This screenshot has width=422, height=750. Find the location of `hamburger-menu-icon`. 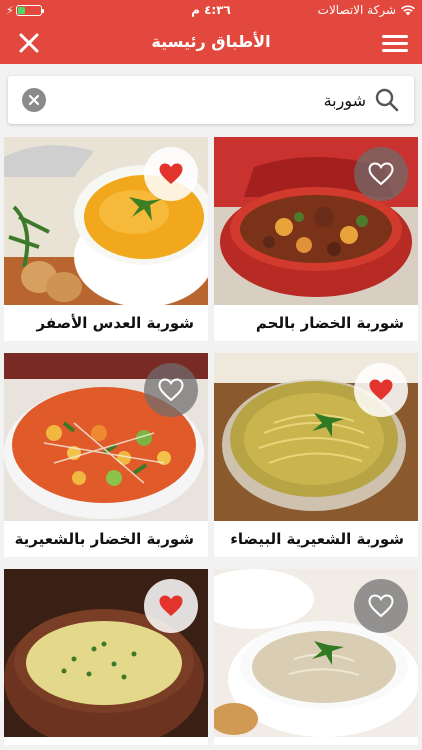

hamburger-menu-icon is located at coordinates (395, 43).